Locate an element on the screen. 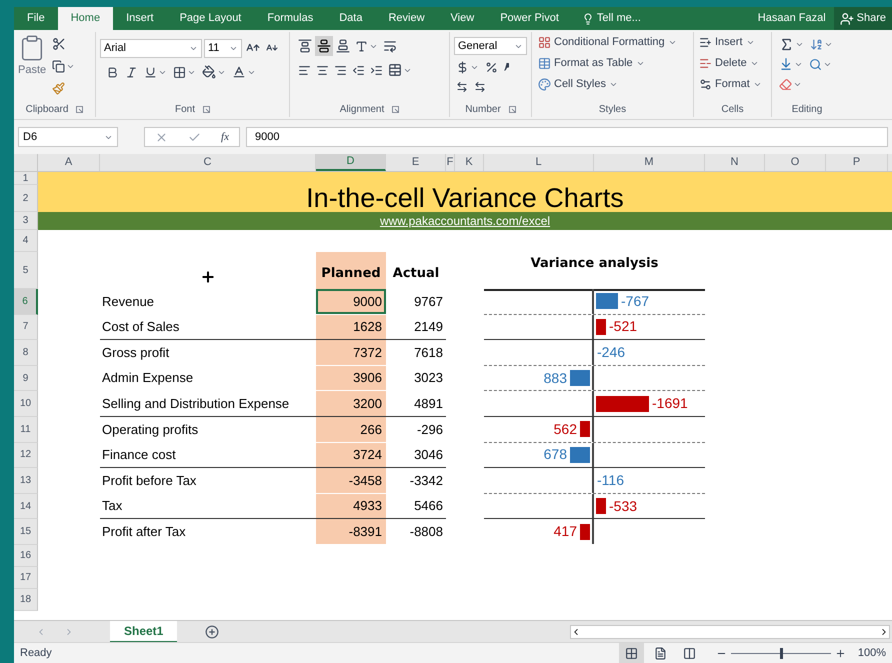  line-item-label: Finance cost is located at coordinates (139, 455).